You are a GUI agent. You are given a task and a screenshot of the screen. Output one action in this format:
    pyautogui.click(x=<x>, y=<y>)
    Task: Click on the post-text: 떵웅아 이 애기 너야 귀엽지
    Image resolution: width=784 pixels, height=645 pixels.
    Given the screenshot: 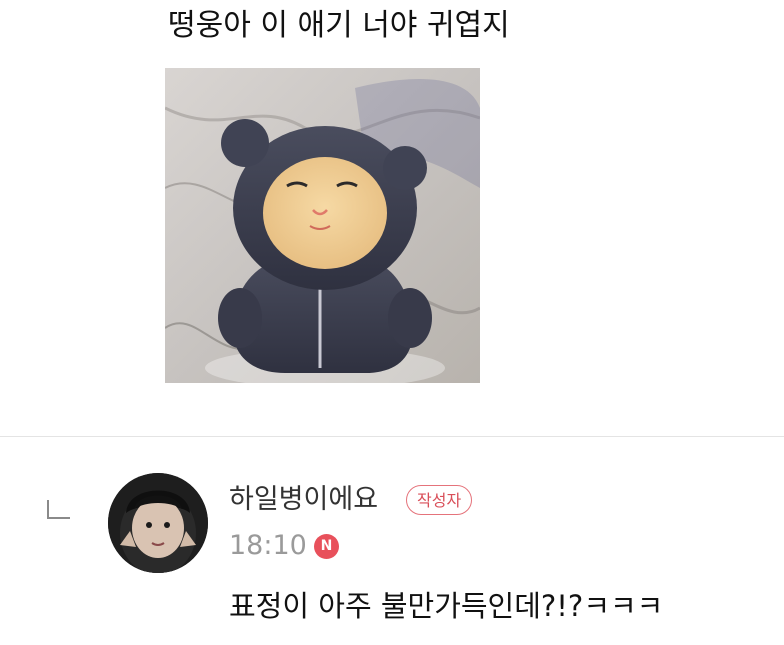 What is the action you would take?
    pyautogui.click(x=339, y=25)
    